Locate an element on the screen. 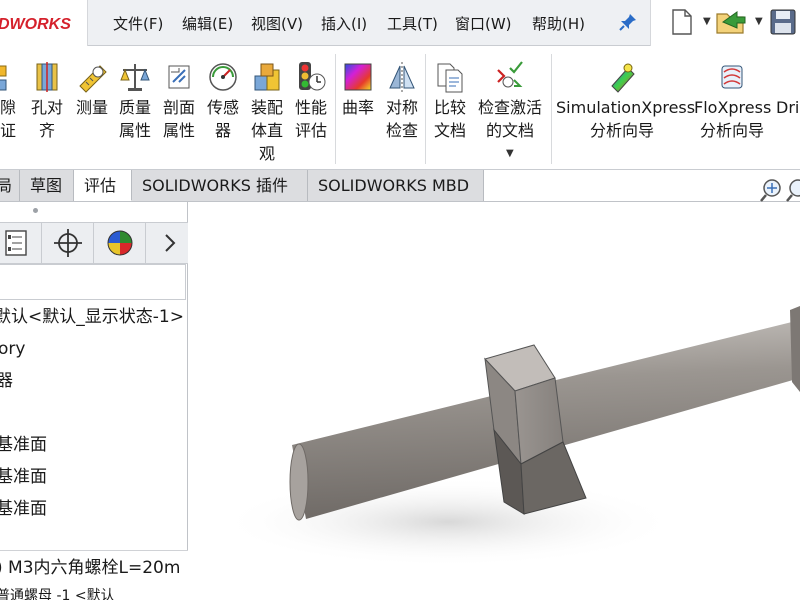 The height and width of the screenshot is (600, 800). button-label: 器 is located at coordinates (222, 130).